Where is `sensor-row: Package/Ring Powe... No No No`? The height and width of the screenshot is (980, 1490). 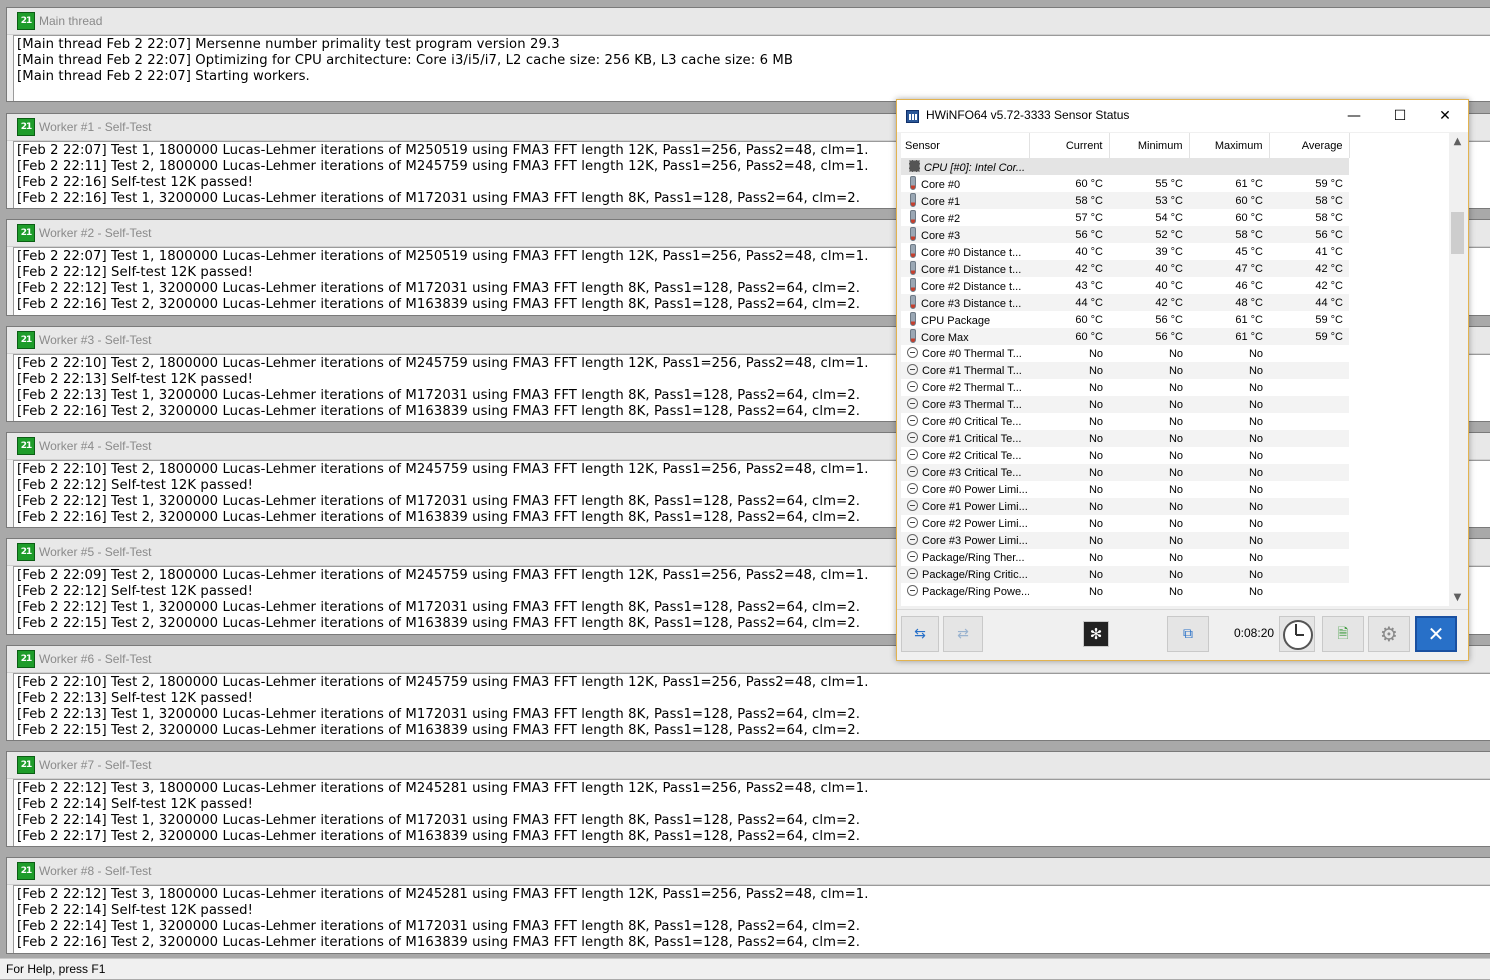
sensor-row: Package/Ring Powe... No No No is located at coordinates (1175, 591).